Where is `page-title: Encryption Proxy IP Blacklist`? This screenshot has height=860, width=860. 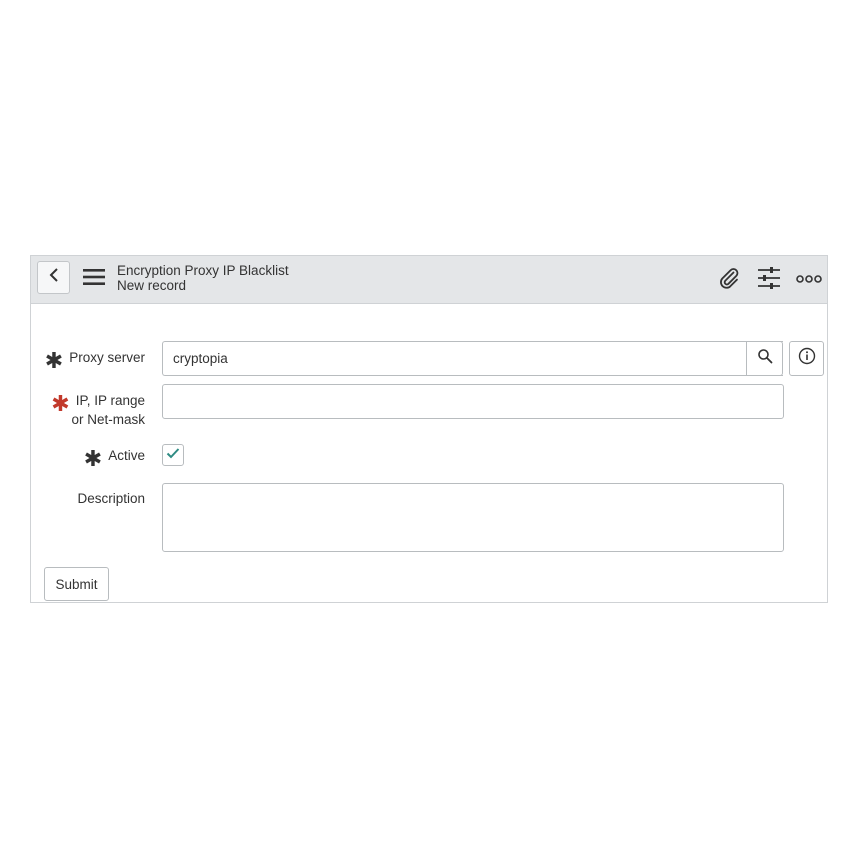 page-title: Encryption Proxy IP Blacklist is located at coordinates (203, 270).